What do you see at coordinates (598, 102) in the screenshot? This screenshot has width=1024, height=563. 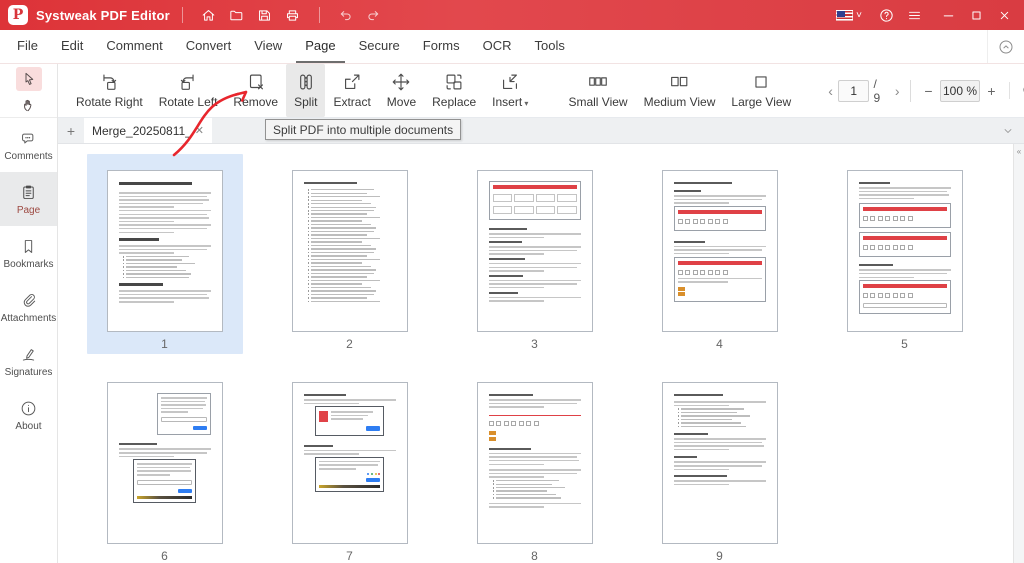 I see `button-label: Small View` at bounding box center [598, 102].